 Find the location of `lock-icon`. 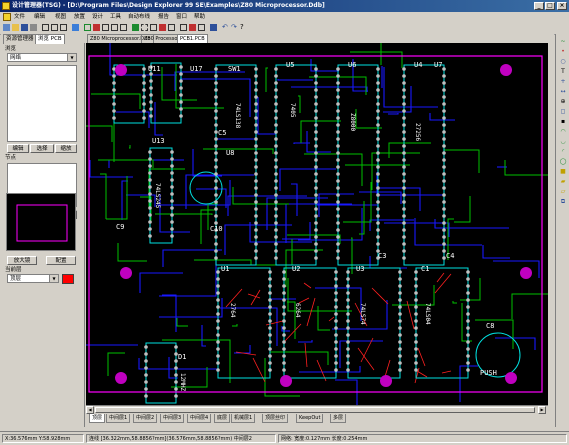

lock-icon is located at coordinates (201, 27).